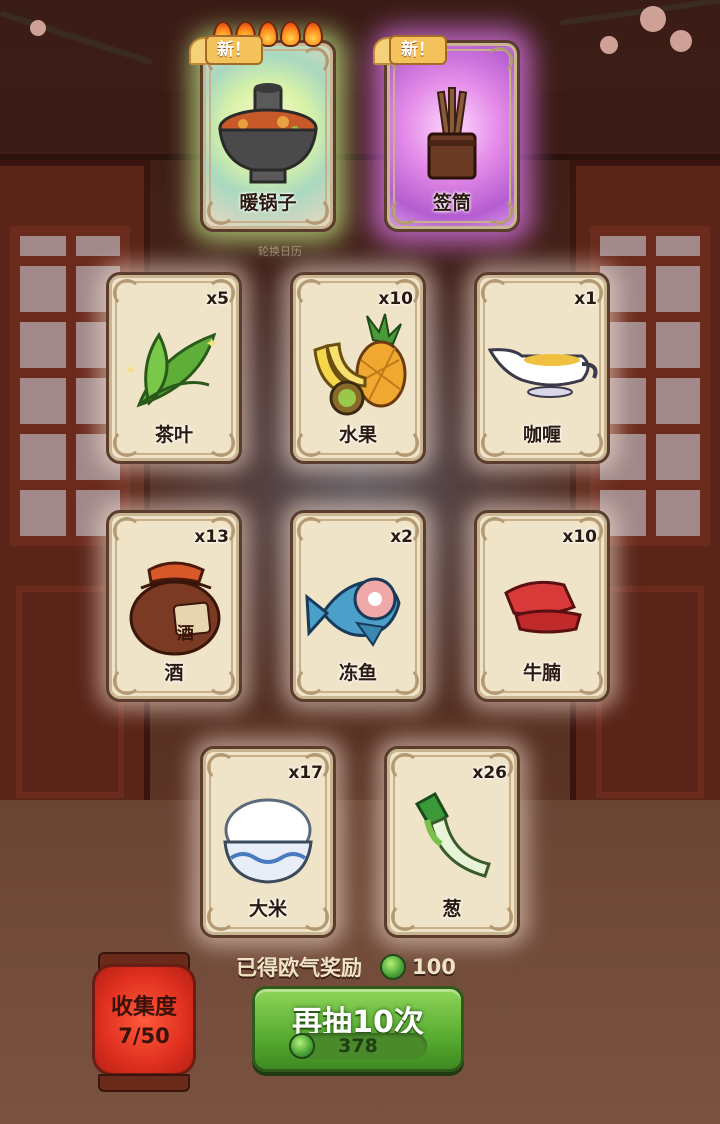 This screenshot has height=1124, width=720. I want to click on card-name: 大米, so click(267, 909).